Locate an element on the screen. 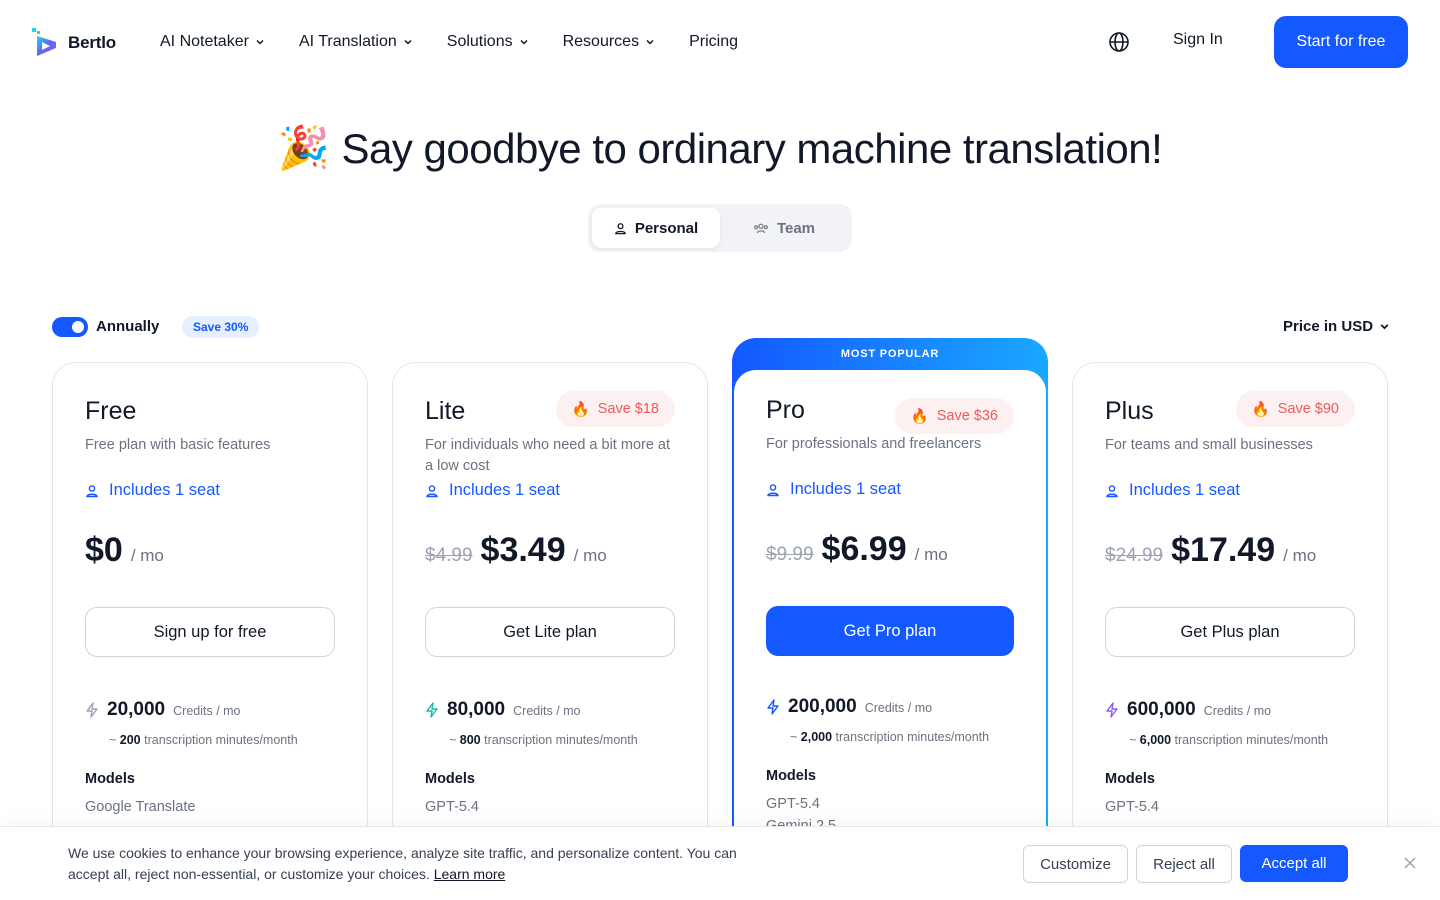 The width and height of the screenshot is (1440, 900). plan-price: $9.99 $6.99 / mo is located at coordinates (857, 549).